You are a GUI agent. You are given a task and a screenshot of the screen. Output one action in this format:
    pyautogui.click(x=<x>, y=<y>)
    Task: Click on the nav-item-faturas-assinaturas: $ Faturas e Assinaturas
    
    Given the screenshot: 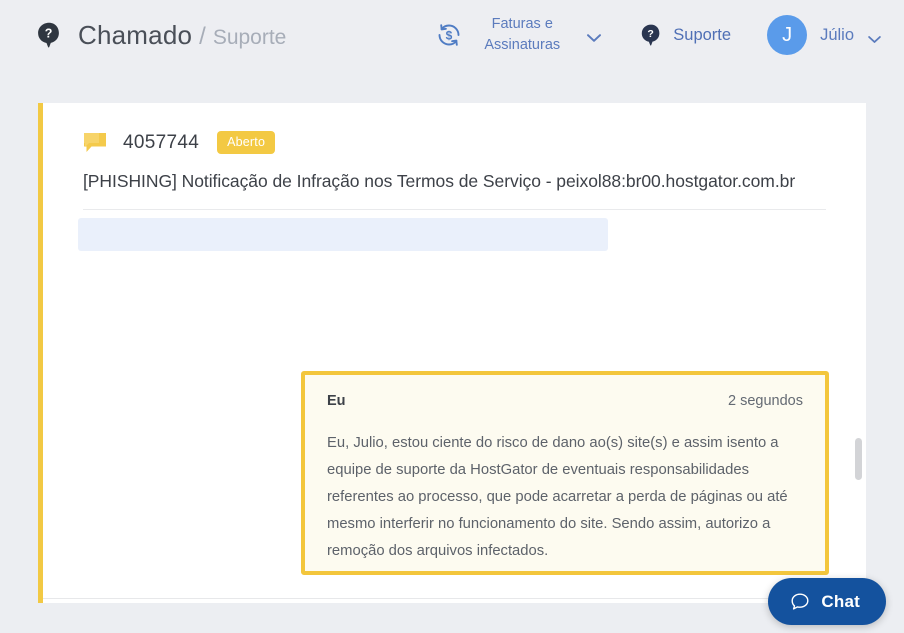 What is the action you would take?
    pyautogui.click(x=518, y=35)
    